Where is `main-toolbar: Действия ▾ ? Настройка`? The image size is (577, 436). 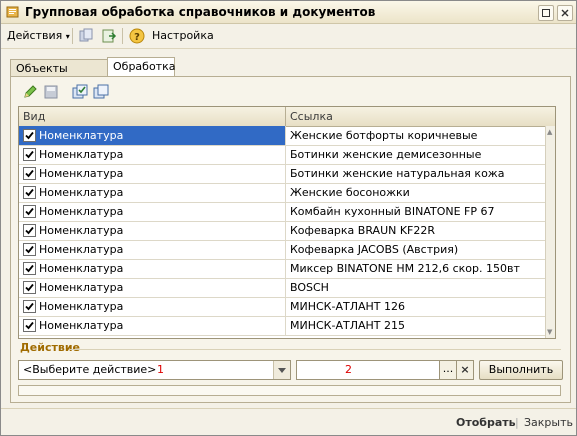 main-toolbar: Действия ▾ ? Настройка is located at coordinates (288, 36).